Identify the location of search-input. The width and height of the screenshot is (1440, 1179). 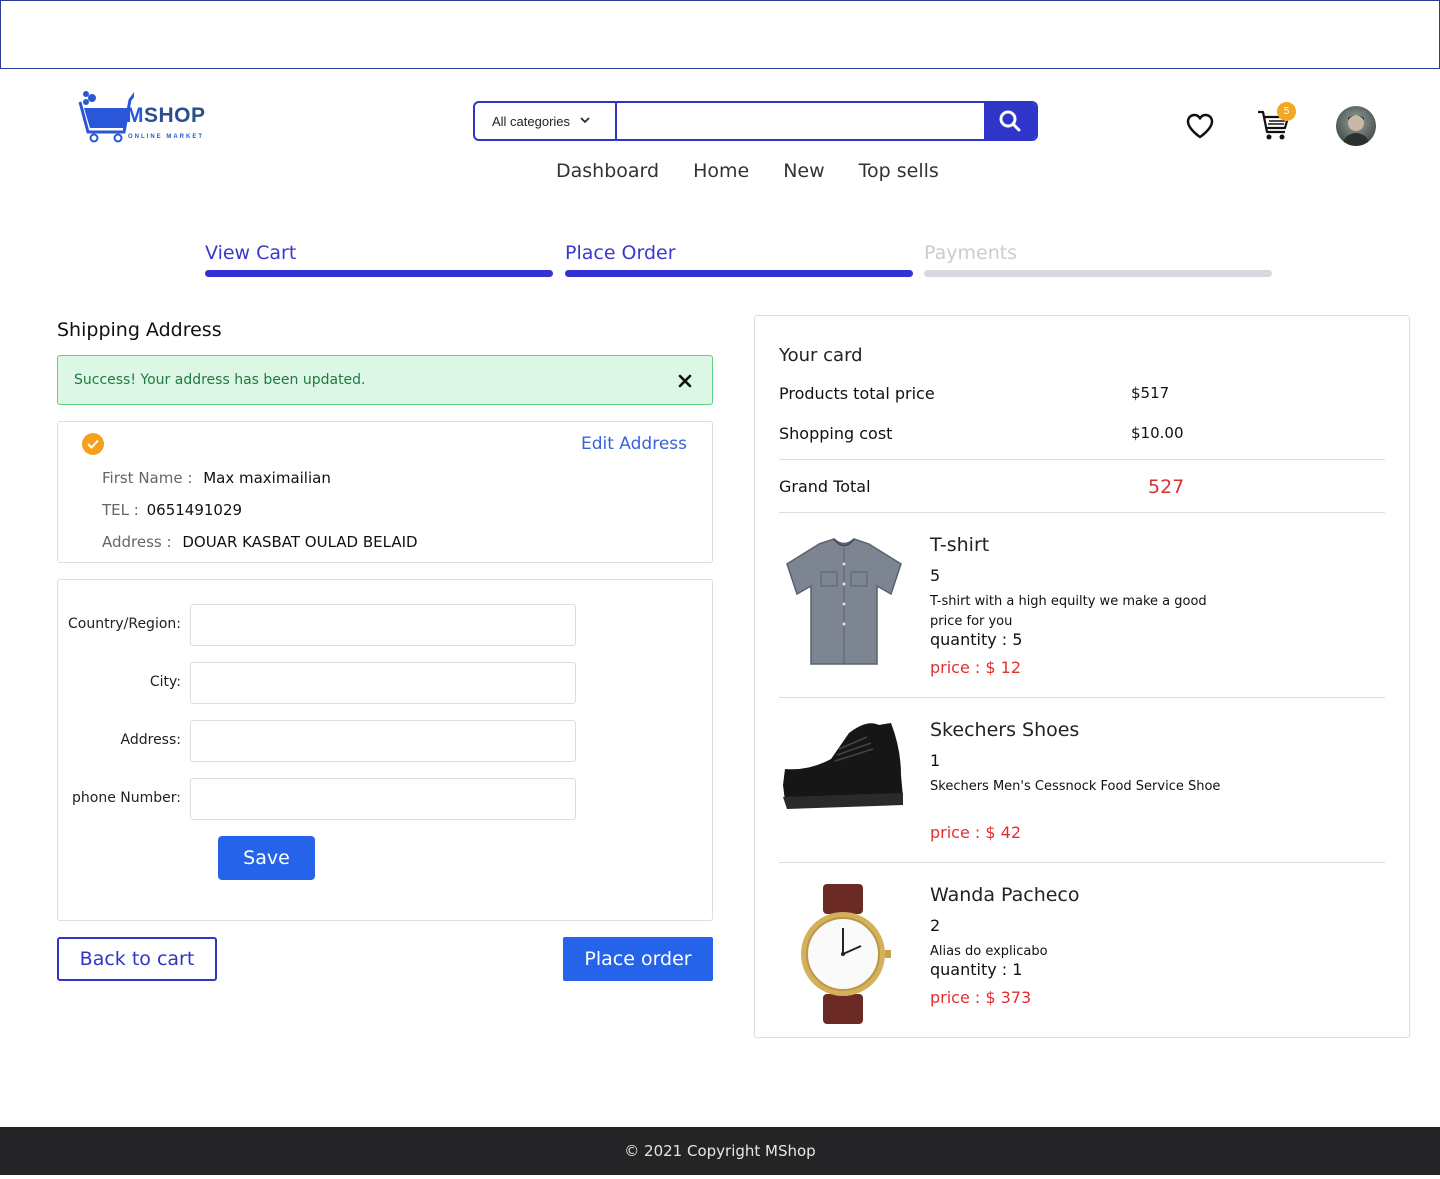
(800, 121).